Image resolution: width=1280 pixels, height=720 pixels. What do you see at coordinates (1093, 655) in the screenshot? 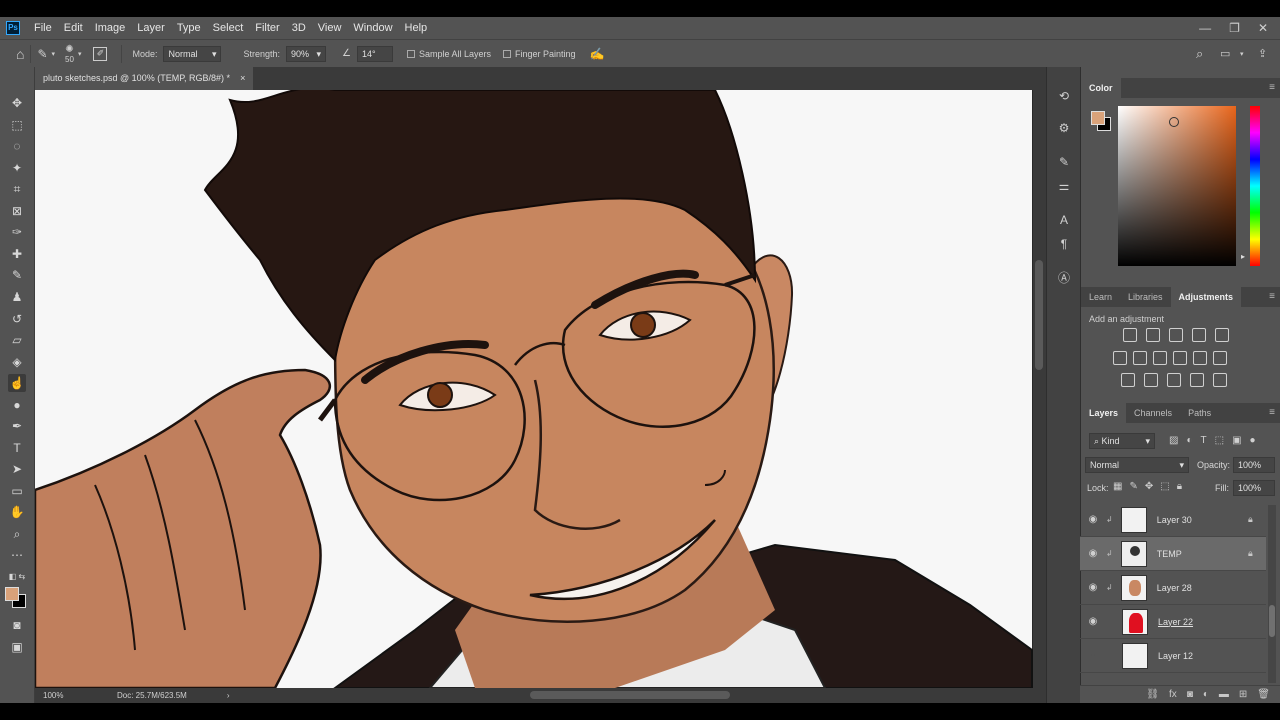
I see `visibility-off-box: ▫` at bounding box center [1093, 655].